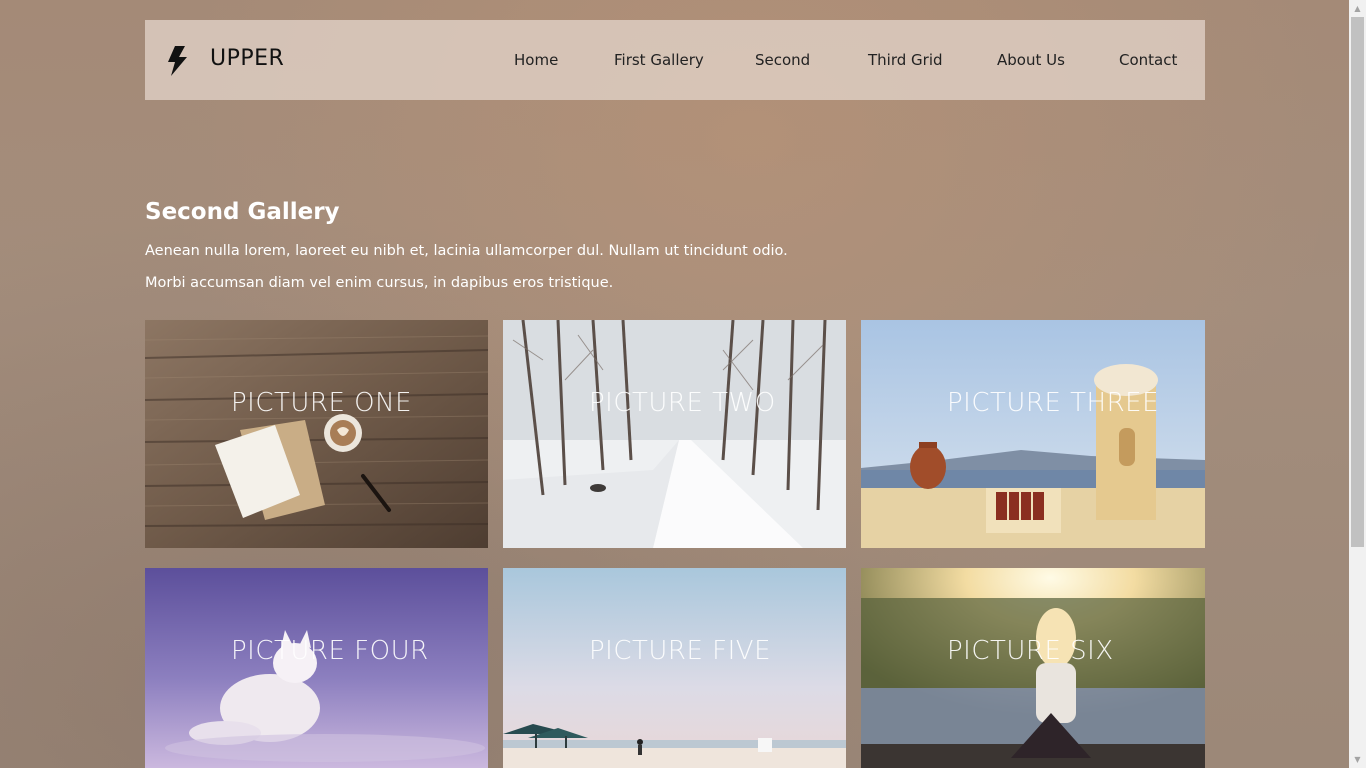  I want to click on tile-image-santorini, so click(1033, 434).